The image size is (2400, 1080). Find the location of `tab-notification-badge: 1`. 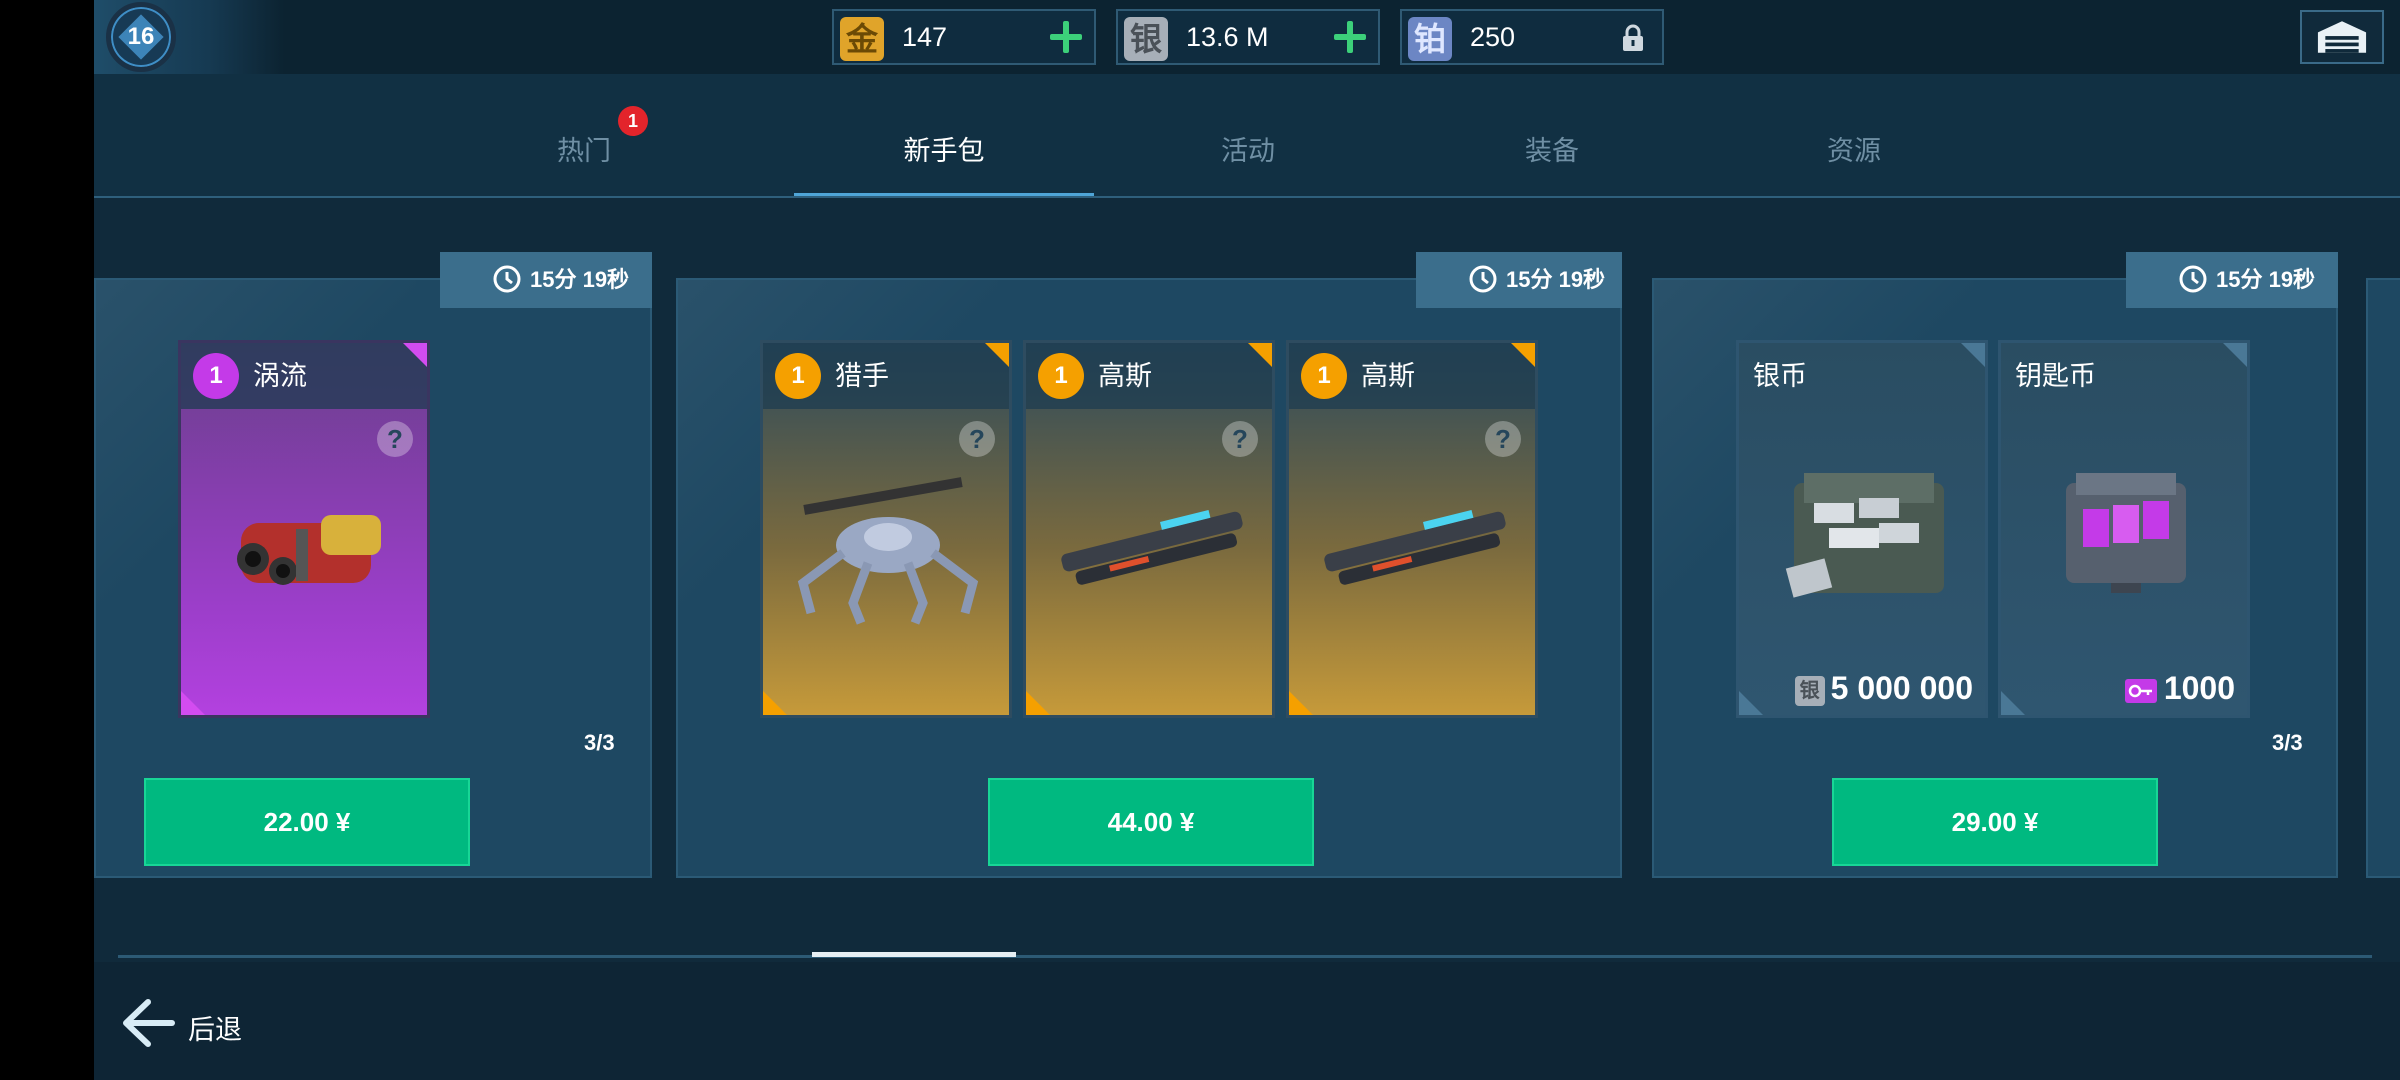

tab-notification-badge: 1 is located at coordinates (633, 121).